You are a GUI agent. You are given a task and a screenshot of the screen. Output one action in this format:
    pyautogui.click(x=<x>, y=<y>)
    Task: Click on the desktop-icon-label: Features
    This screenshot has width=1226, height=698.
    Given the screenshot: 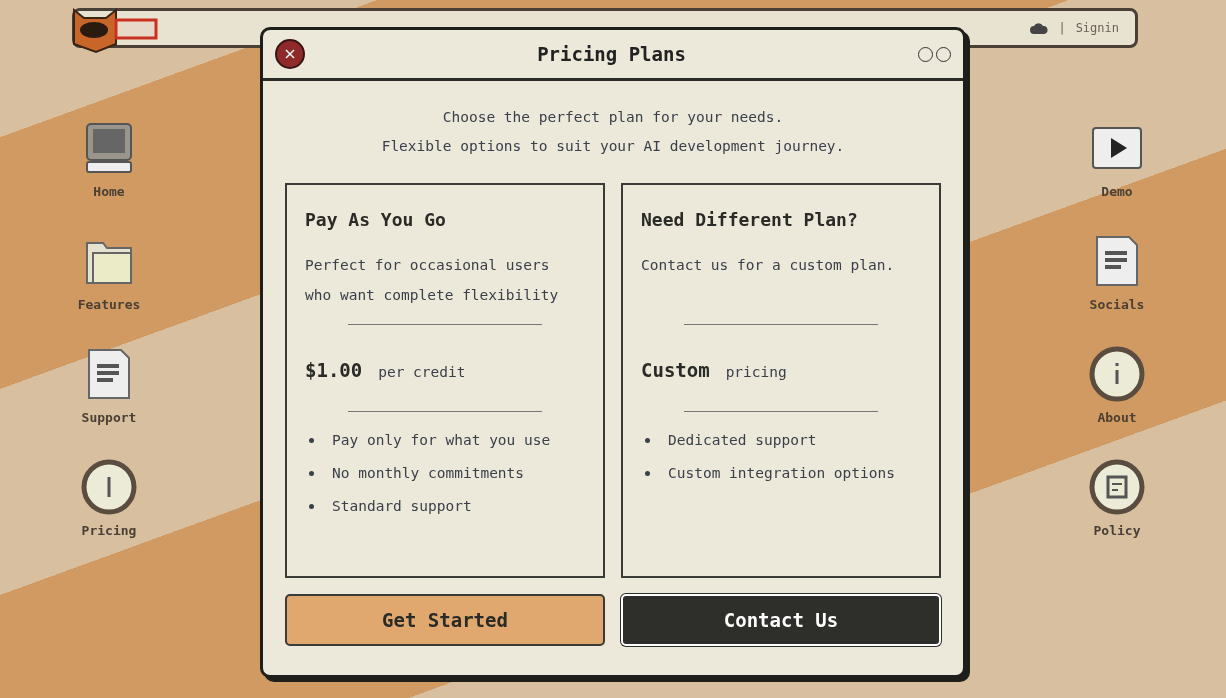 What is the action you would take?
    pyautogui.click(x=109, y=304)
    